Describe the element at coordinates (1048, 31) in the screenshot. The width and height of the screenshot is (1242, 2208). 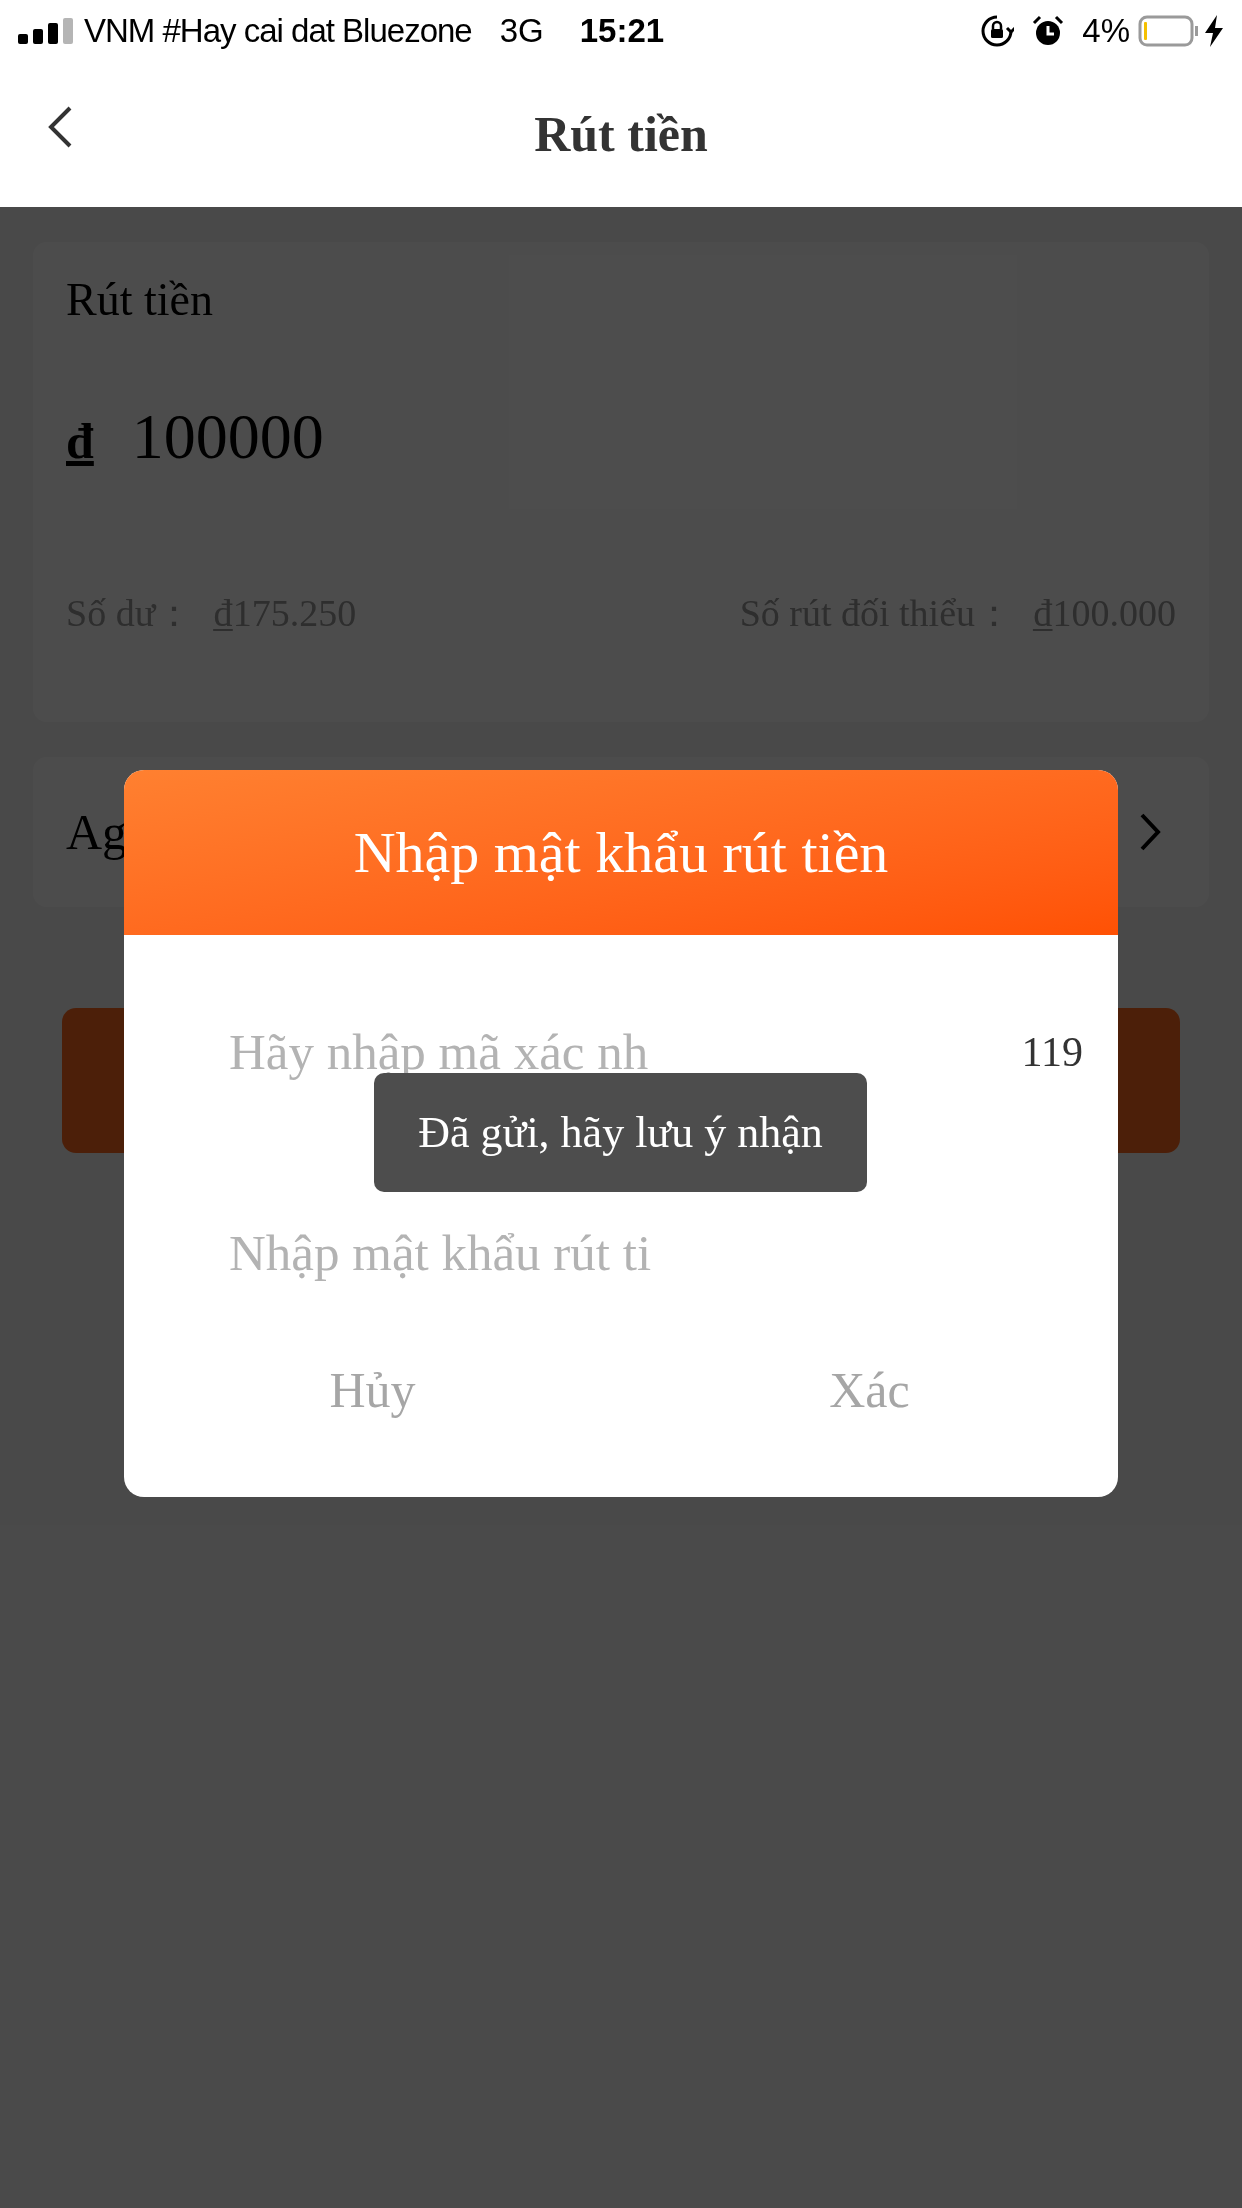
I see `alarm-icon` at that location.